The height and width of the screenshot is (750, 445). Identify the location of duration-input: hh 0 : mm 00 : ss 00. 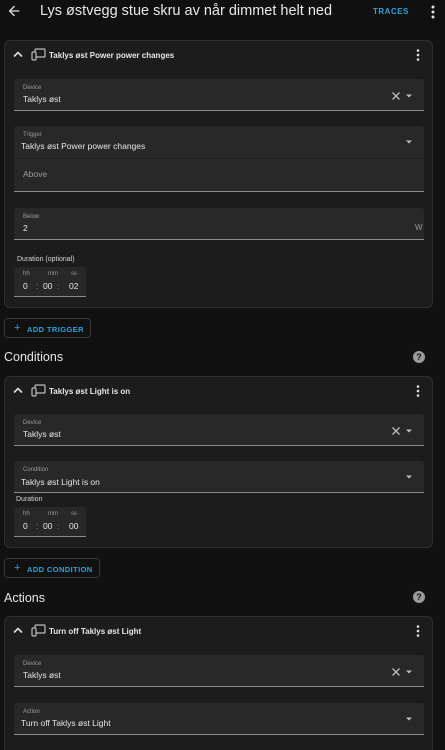
(50, 522).